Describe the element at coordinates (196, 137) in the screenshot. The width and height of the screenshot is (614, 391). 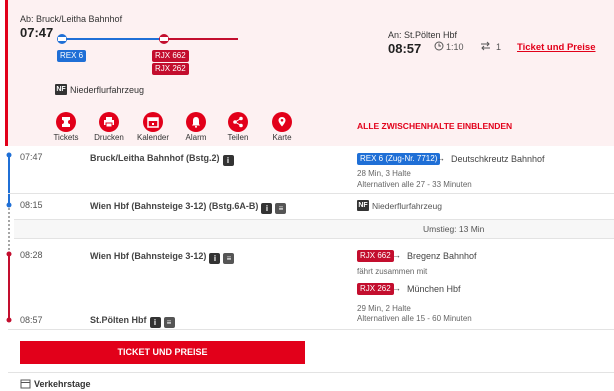
I see `action-label: Alarm` at that location.